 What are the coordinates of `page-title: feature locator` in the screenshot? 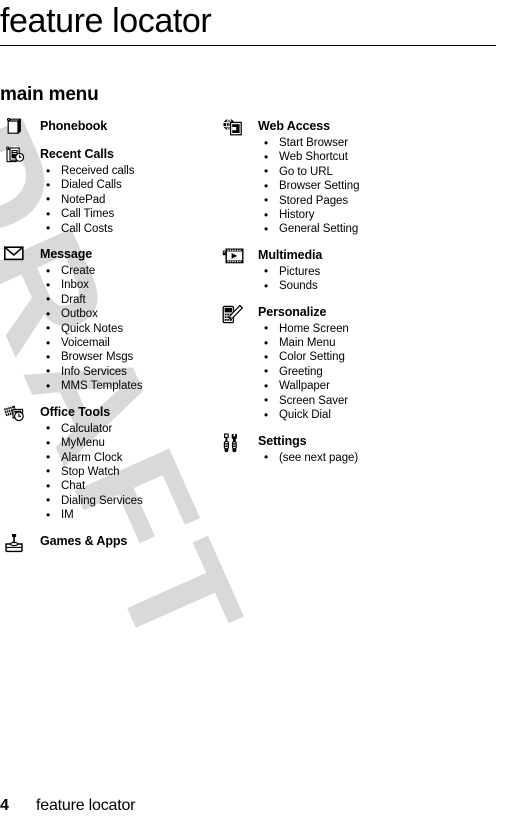 It's located at (106, 21).